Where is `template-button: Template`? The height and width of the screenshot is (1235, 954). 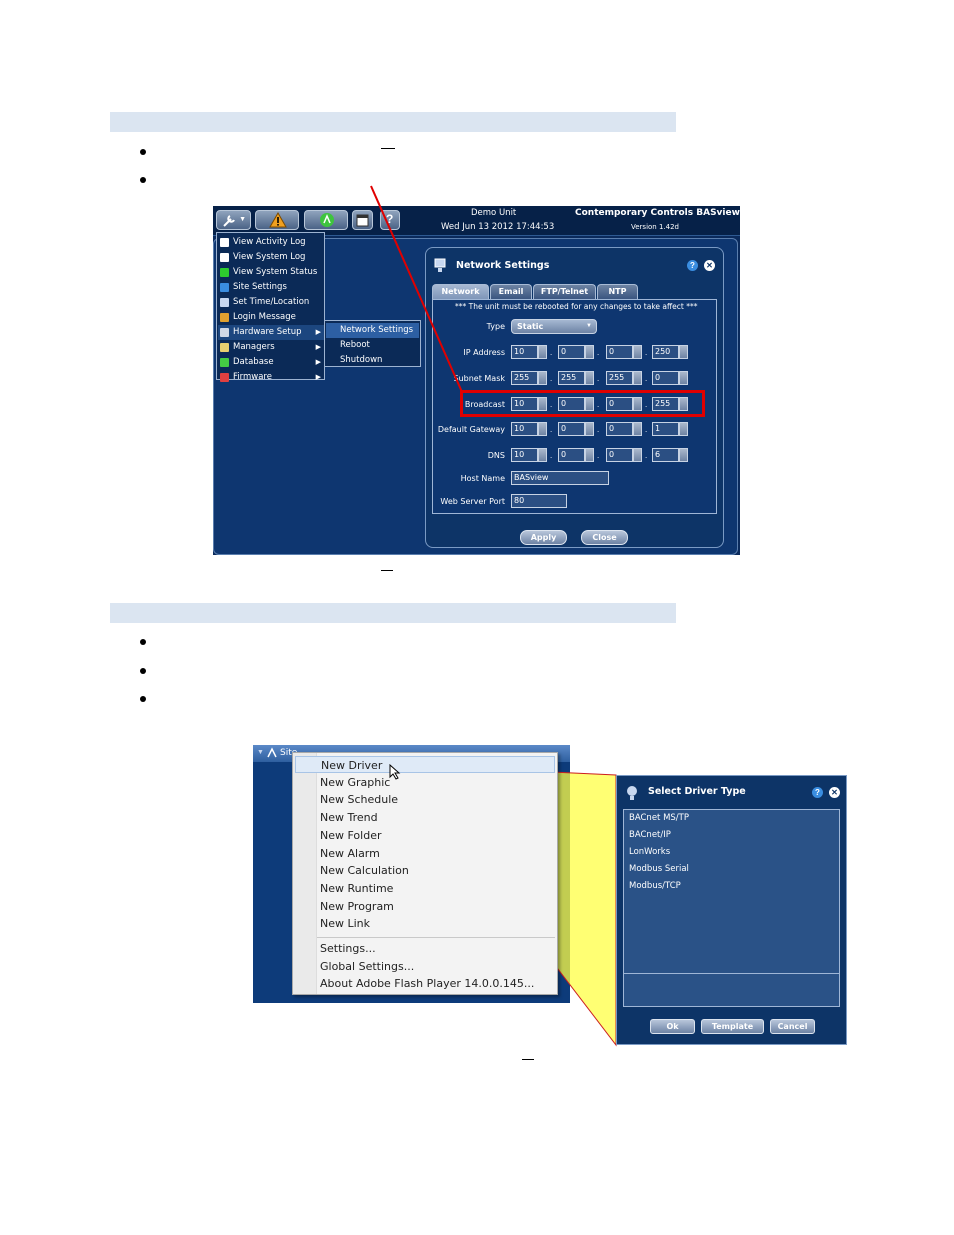 template-button: Template is located at coordinates (732, 1026).